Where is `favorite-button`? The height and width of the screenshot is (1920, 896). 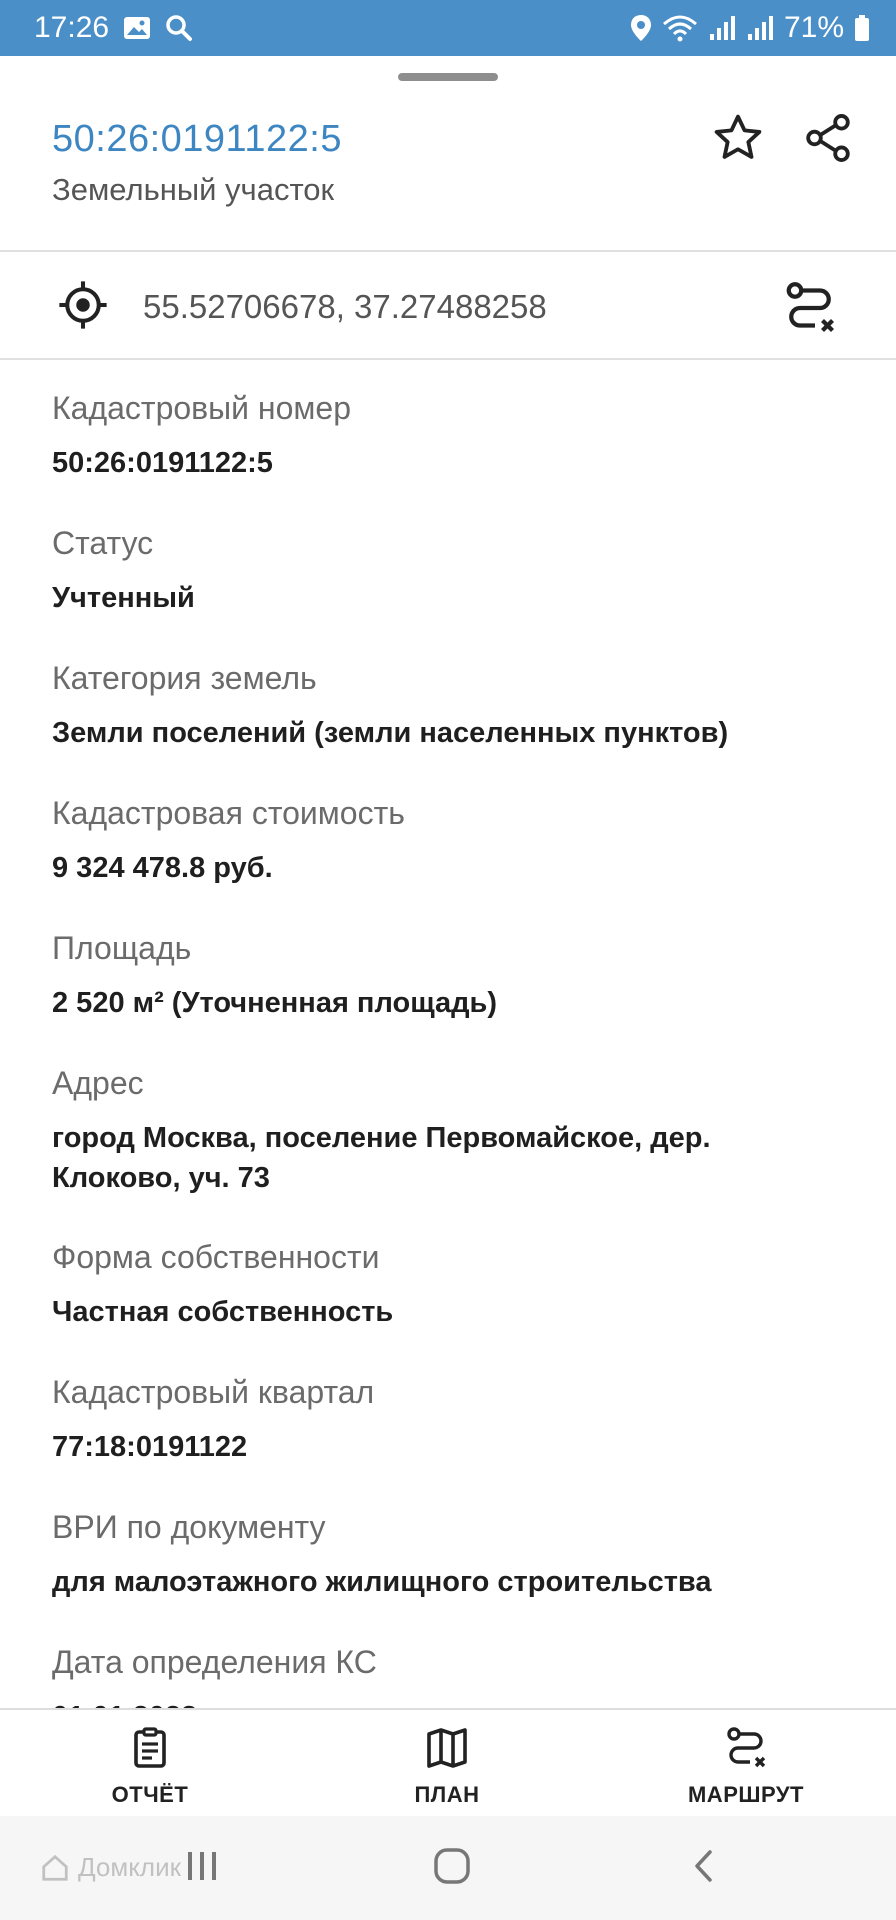 favorite-button is located at coordinates (738, 138).